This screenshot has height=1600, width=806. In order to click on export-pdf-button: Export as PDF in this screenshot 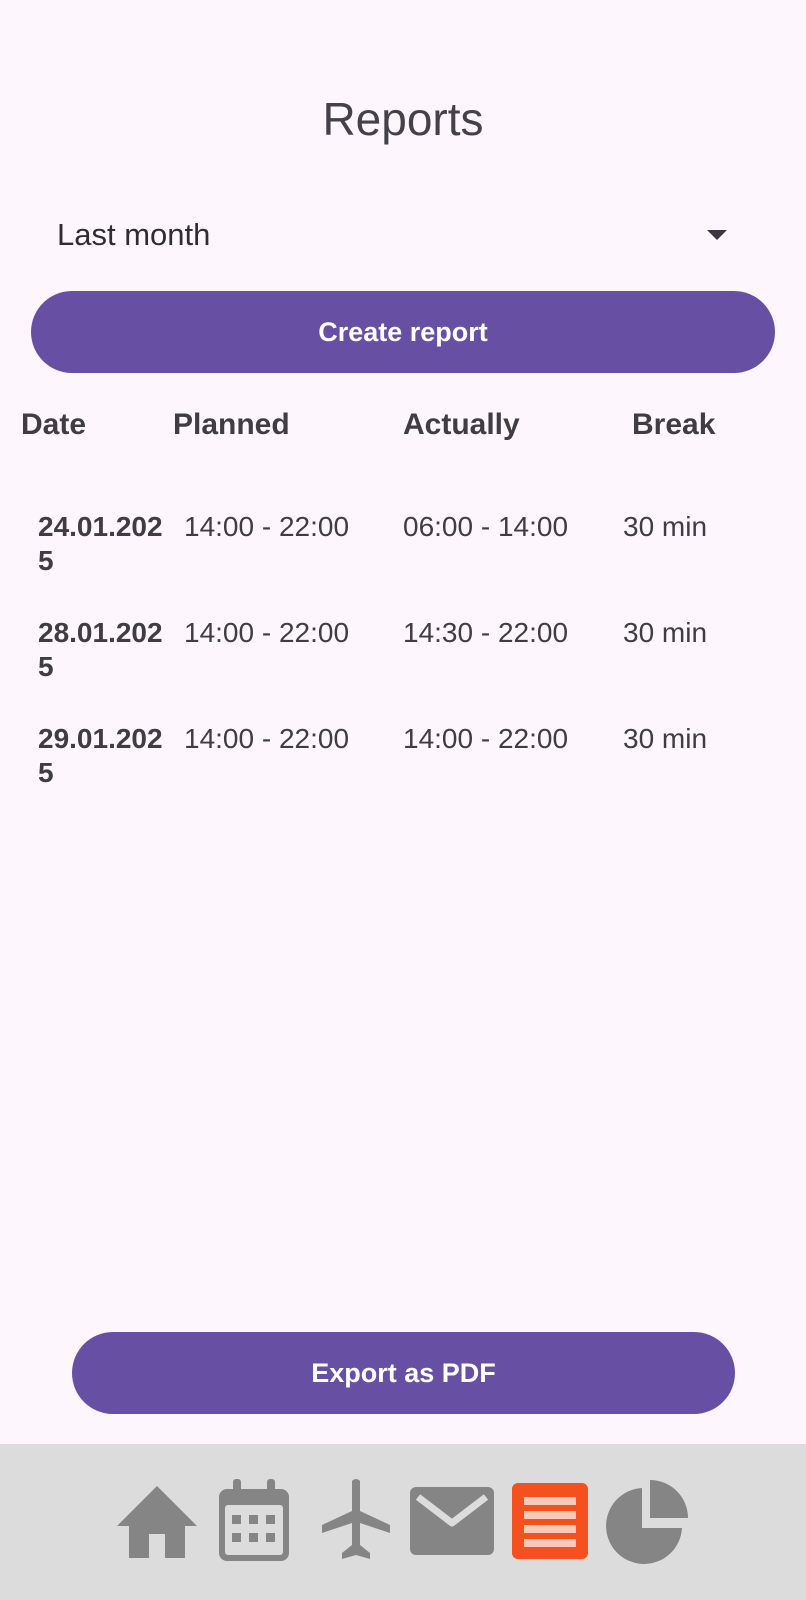, I will do `click(403, 1373)`.